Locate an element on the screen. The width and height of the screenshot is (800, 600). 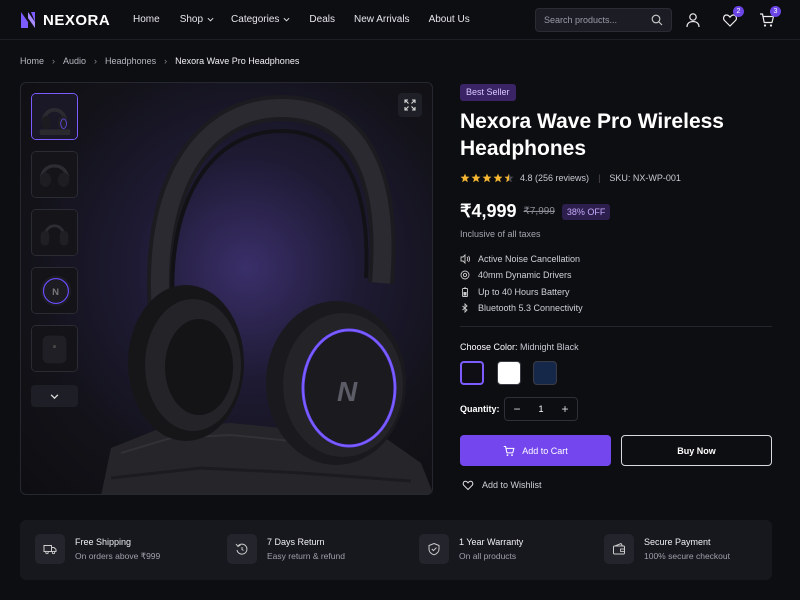
tax-note: Inclusive of all taxes is located at coordinates (500, 234).